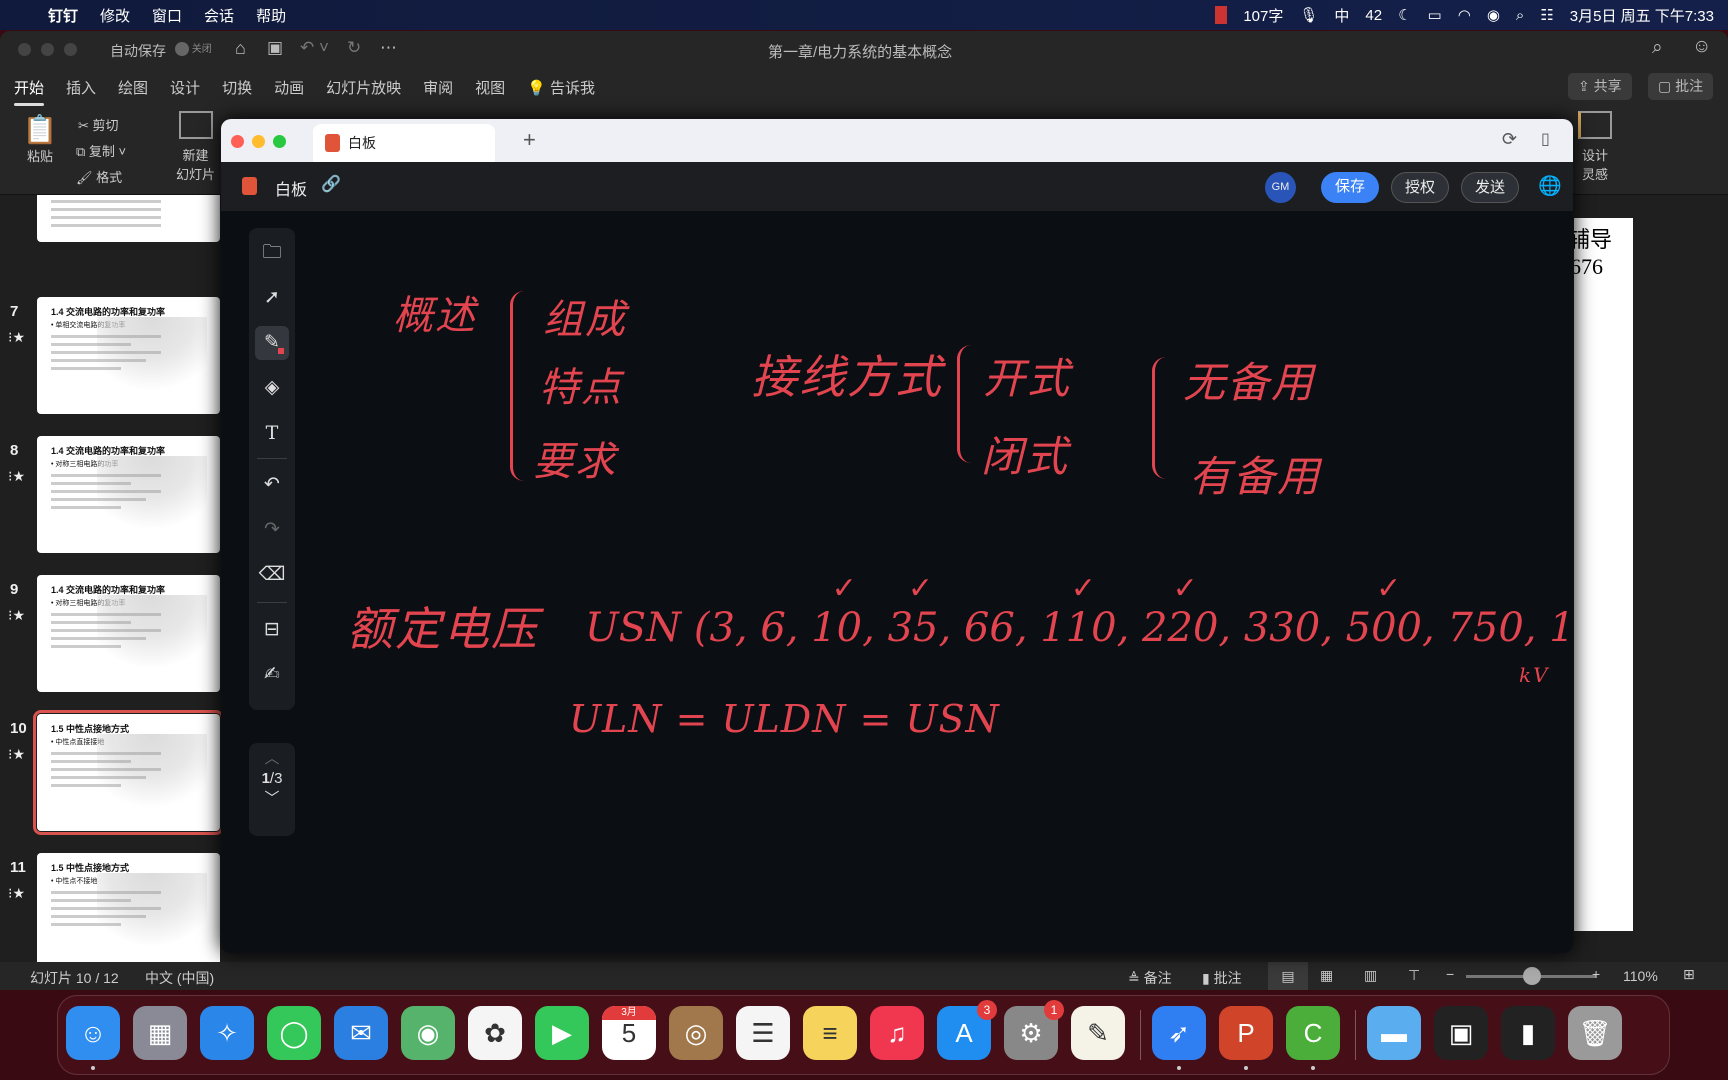 The width and height of the screenshot is (1728, 1080). What do you see at coordinates (1464, 15) in the screenshot?
I see `wifi-icon: ◠` at bounding box center [1464, 15].